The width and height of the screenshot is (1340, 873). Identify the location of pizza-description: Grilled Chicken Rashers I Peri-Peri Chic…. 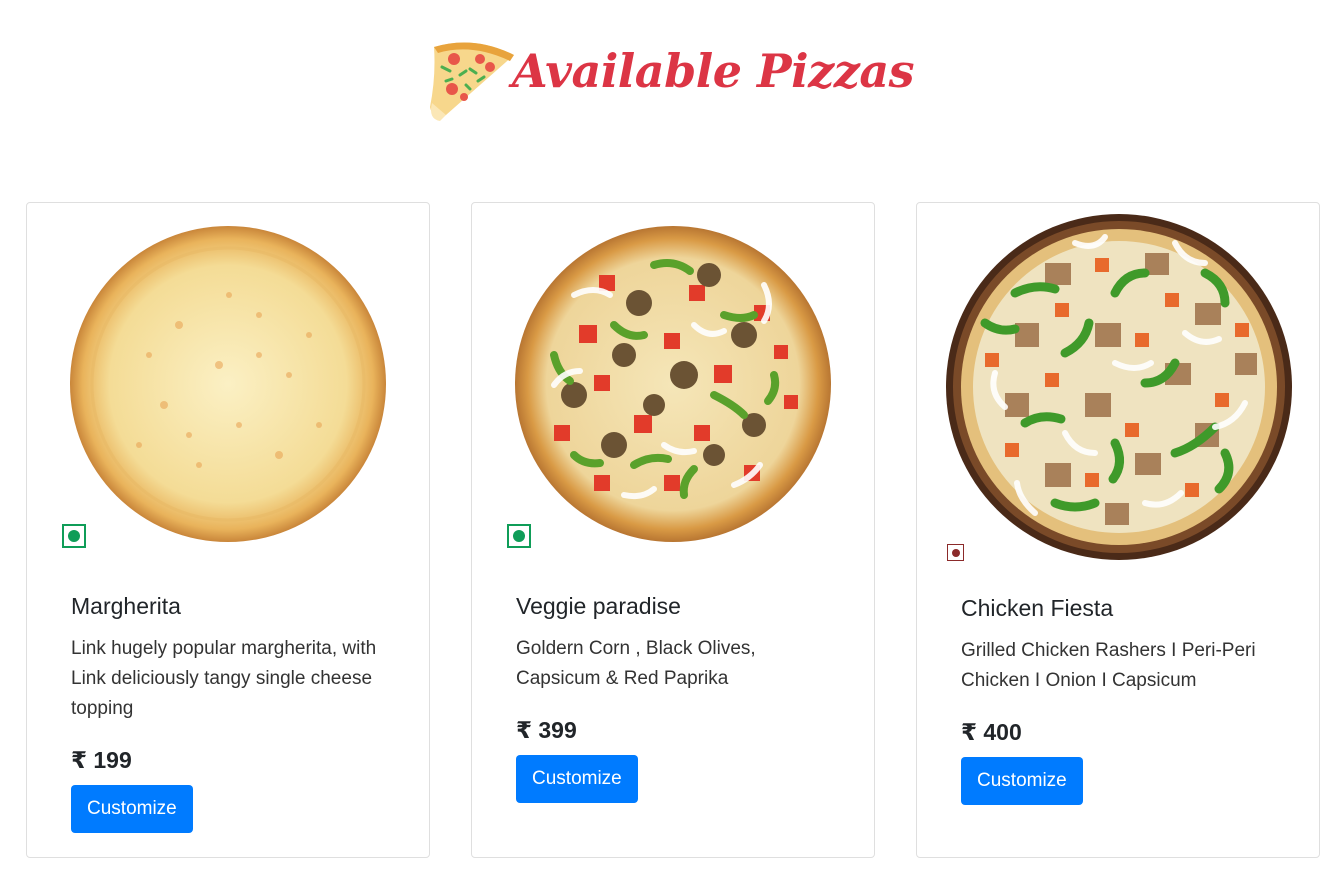
(1108, 665).